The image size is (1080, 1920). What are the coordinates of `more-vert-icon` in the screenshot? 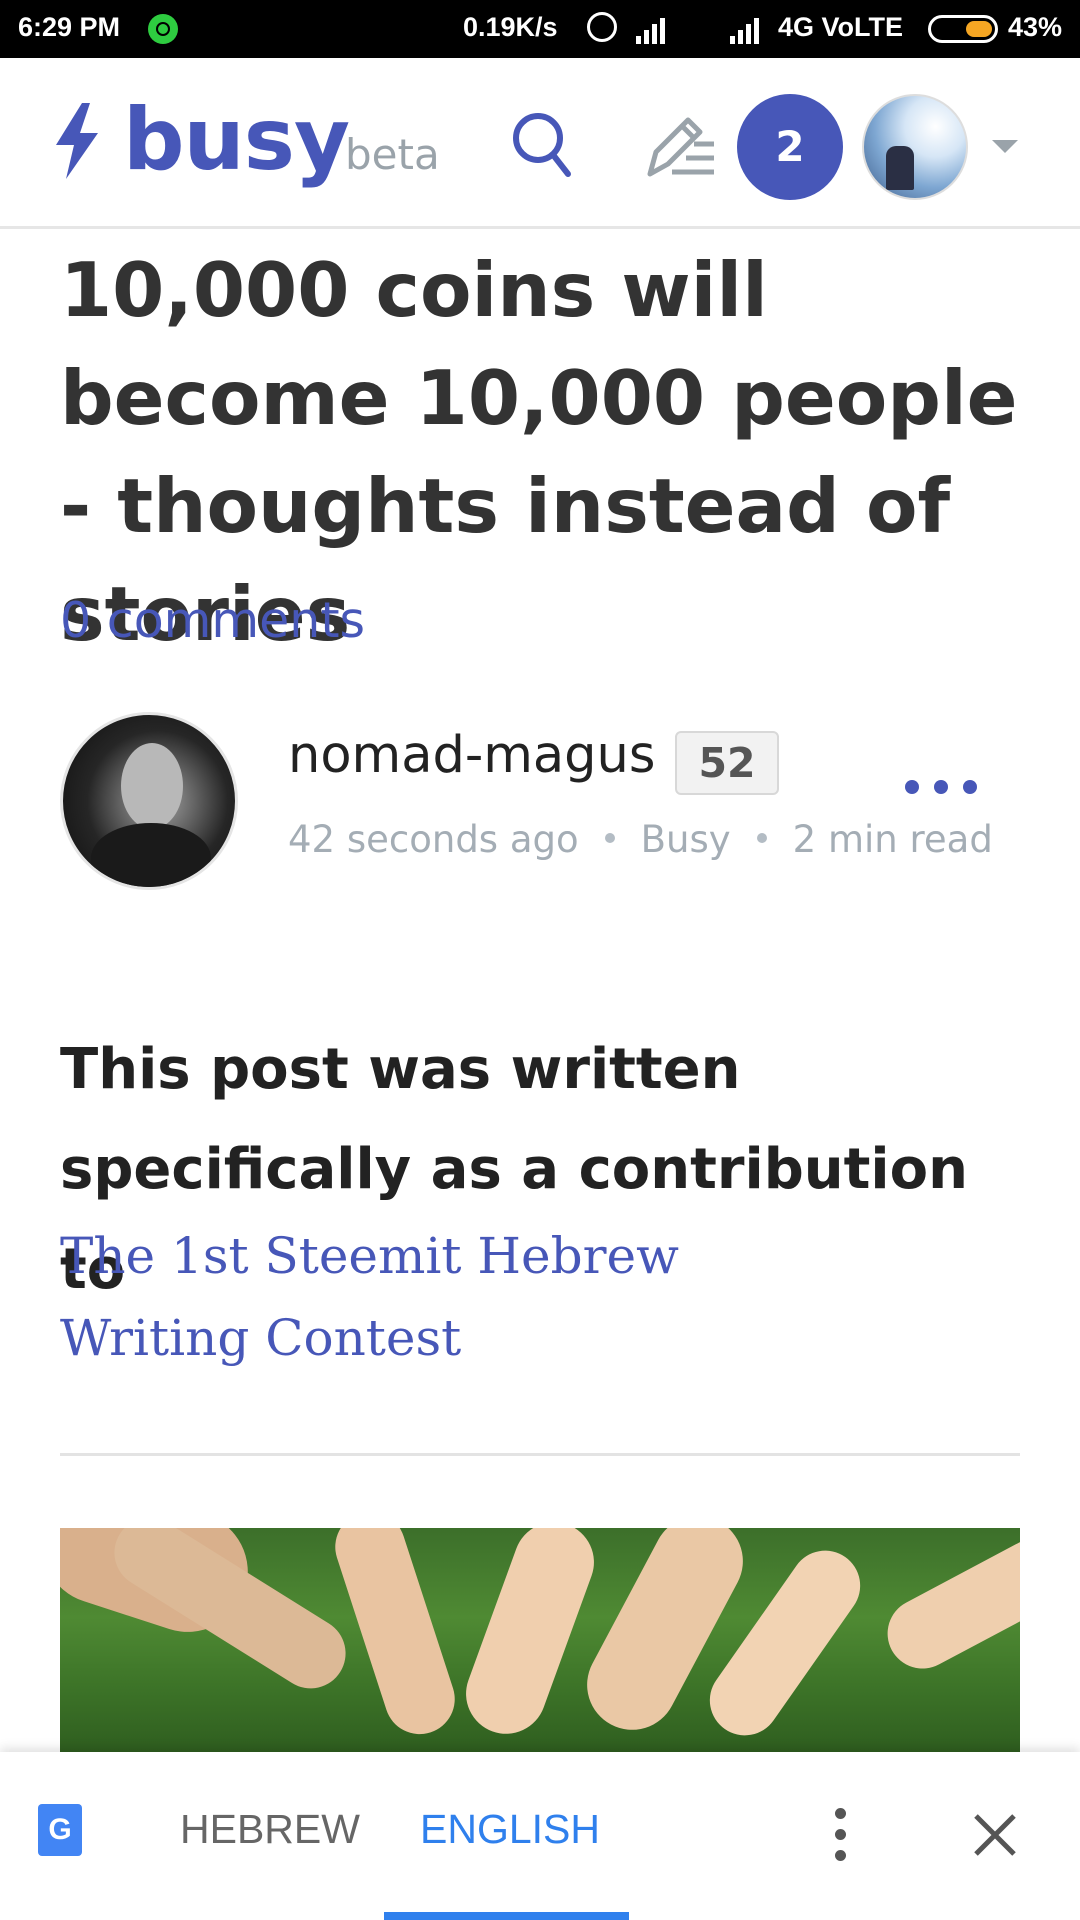 It's located at (840, 1836).